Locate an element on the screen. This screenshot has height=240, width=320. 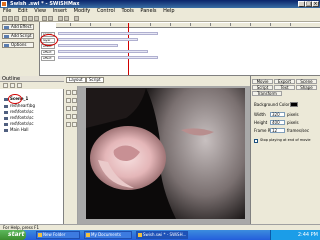
bg-color-swatch is located at coordinates (294, 104).